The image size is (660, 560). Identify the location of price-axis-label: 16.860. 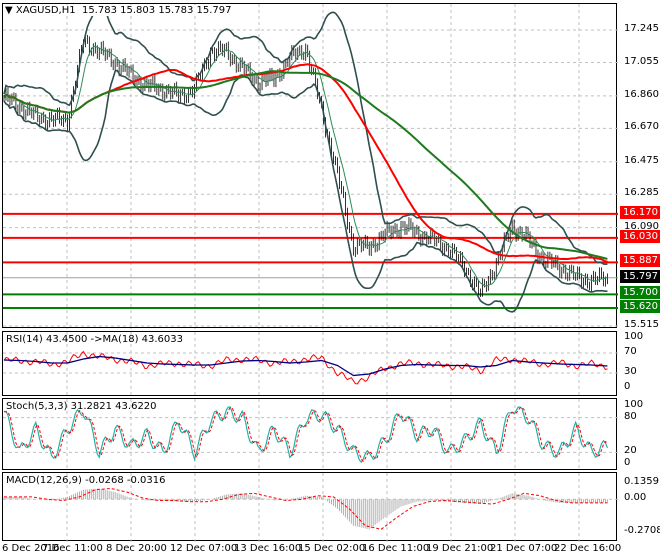
(641, 94).